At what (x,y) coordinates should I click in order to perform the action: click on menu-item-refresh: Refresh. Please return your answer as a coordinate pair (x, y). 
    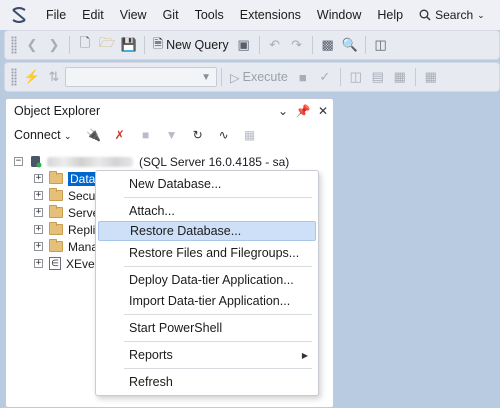
    Looking at the image, I should click on (207, 382).